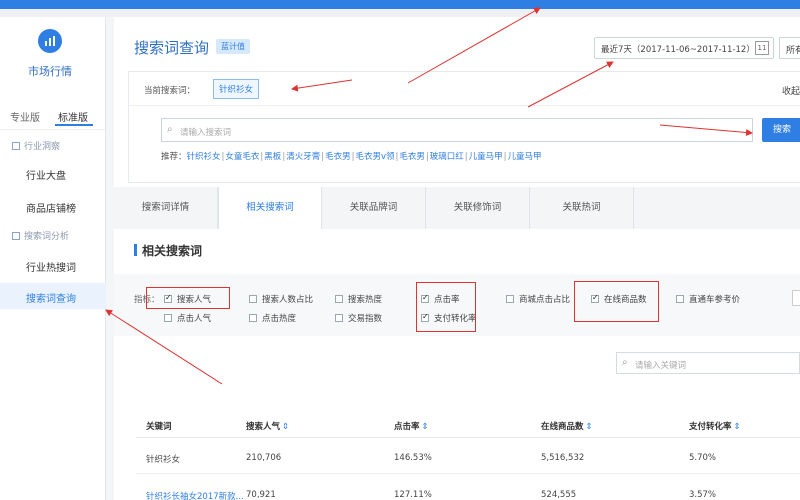 Image resolution: width=800 pixels, height=500 pixels. Describe the element at coordinates (264, 458) in the screenshot. I see `table-cell: 210,706` at that location.